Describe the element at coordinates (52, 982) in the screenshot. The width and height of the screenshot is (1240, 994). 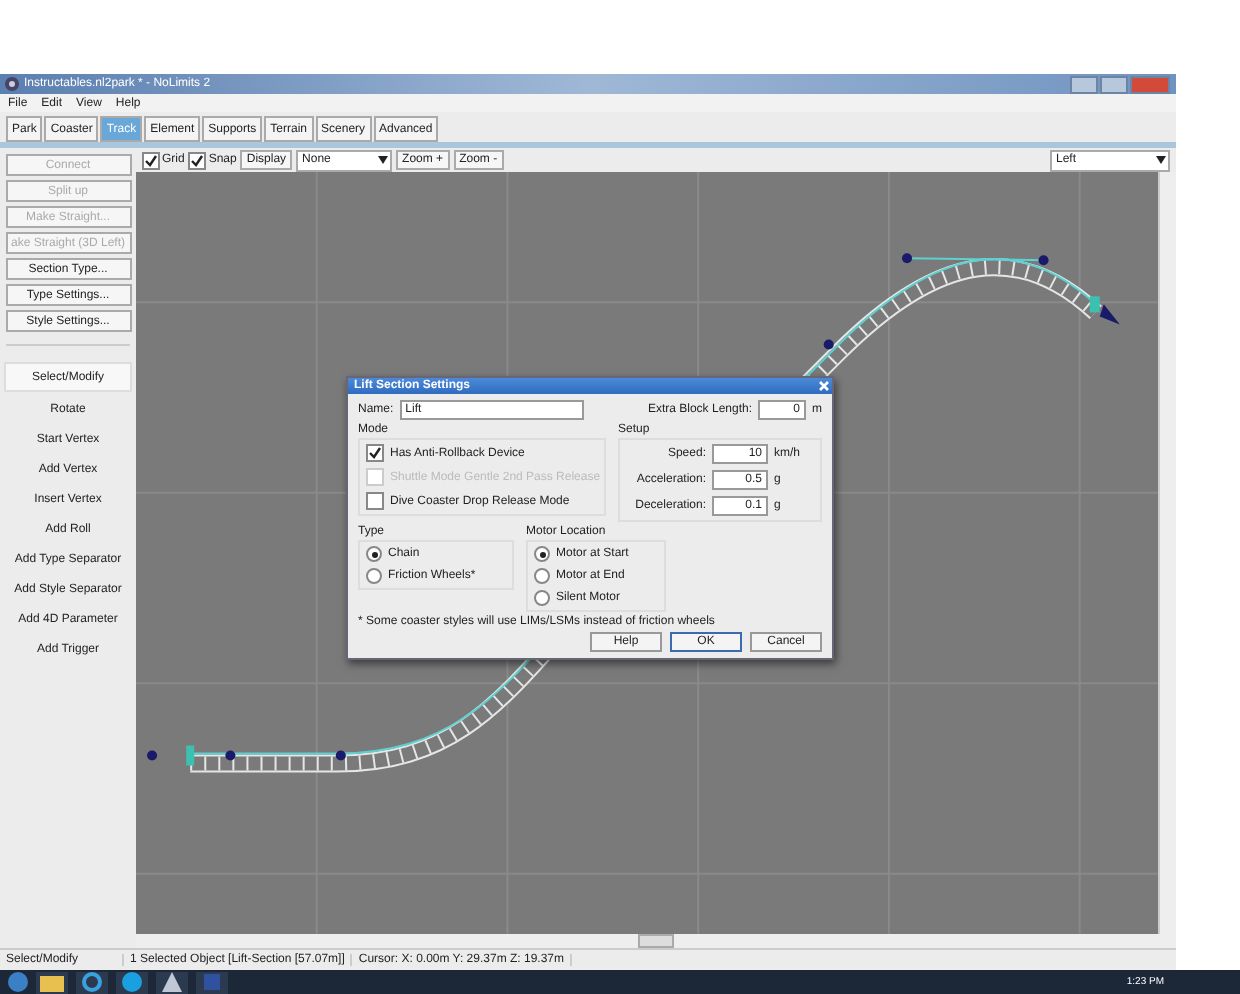
I see `folder-icon` at that location.